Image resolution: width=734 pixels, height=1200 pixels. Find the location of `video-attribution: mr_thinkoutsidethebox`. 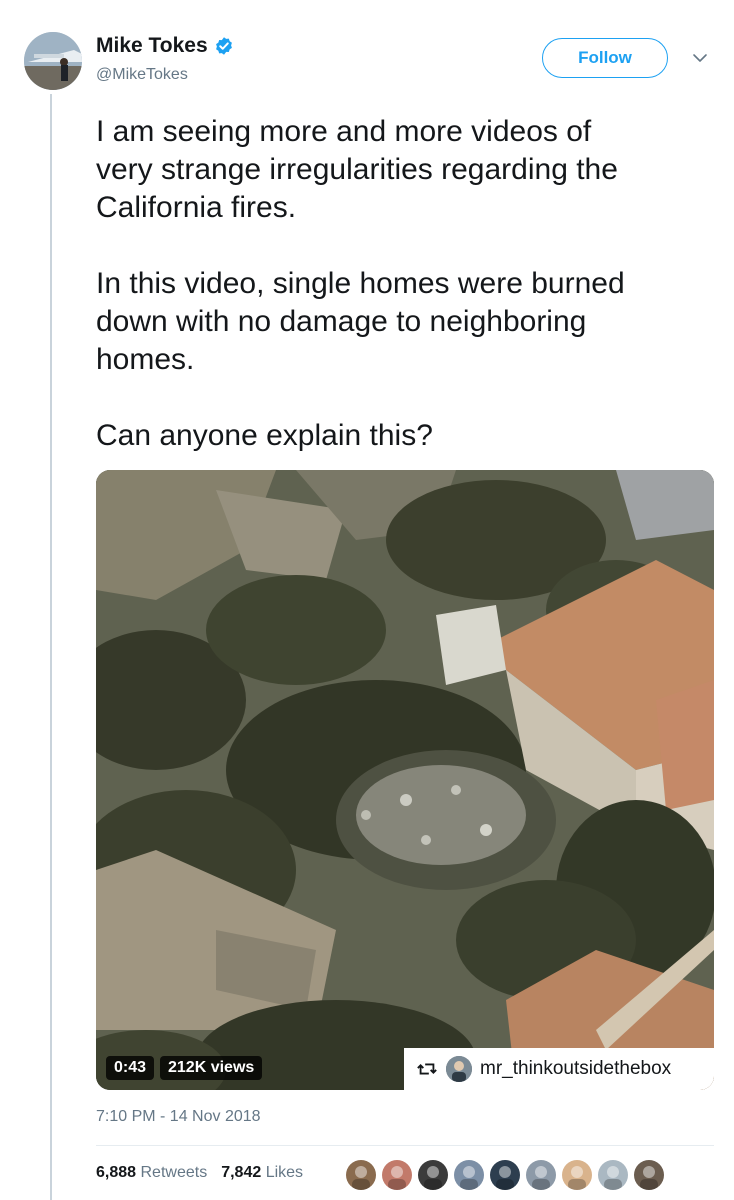

video-attribution: mr_thinkoutsidethebox is located at coordinates (559, 1069).